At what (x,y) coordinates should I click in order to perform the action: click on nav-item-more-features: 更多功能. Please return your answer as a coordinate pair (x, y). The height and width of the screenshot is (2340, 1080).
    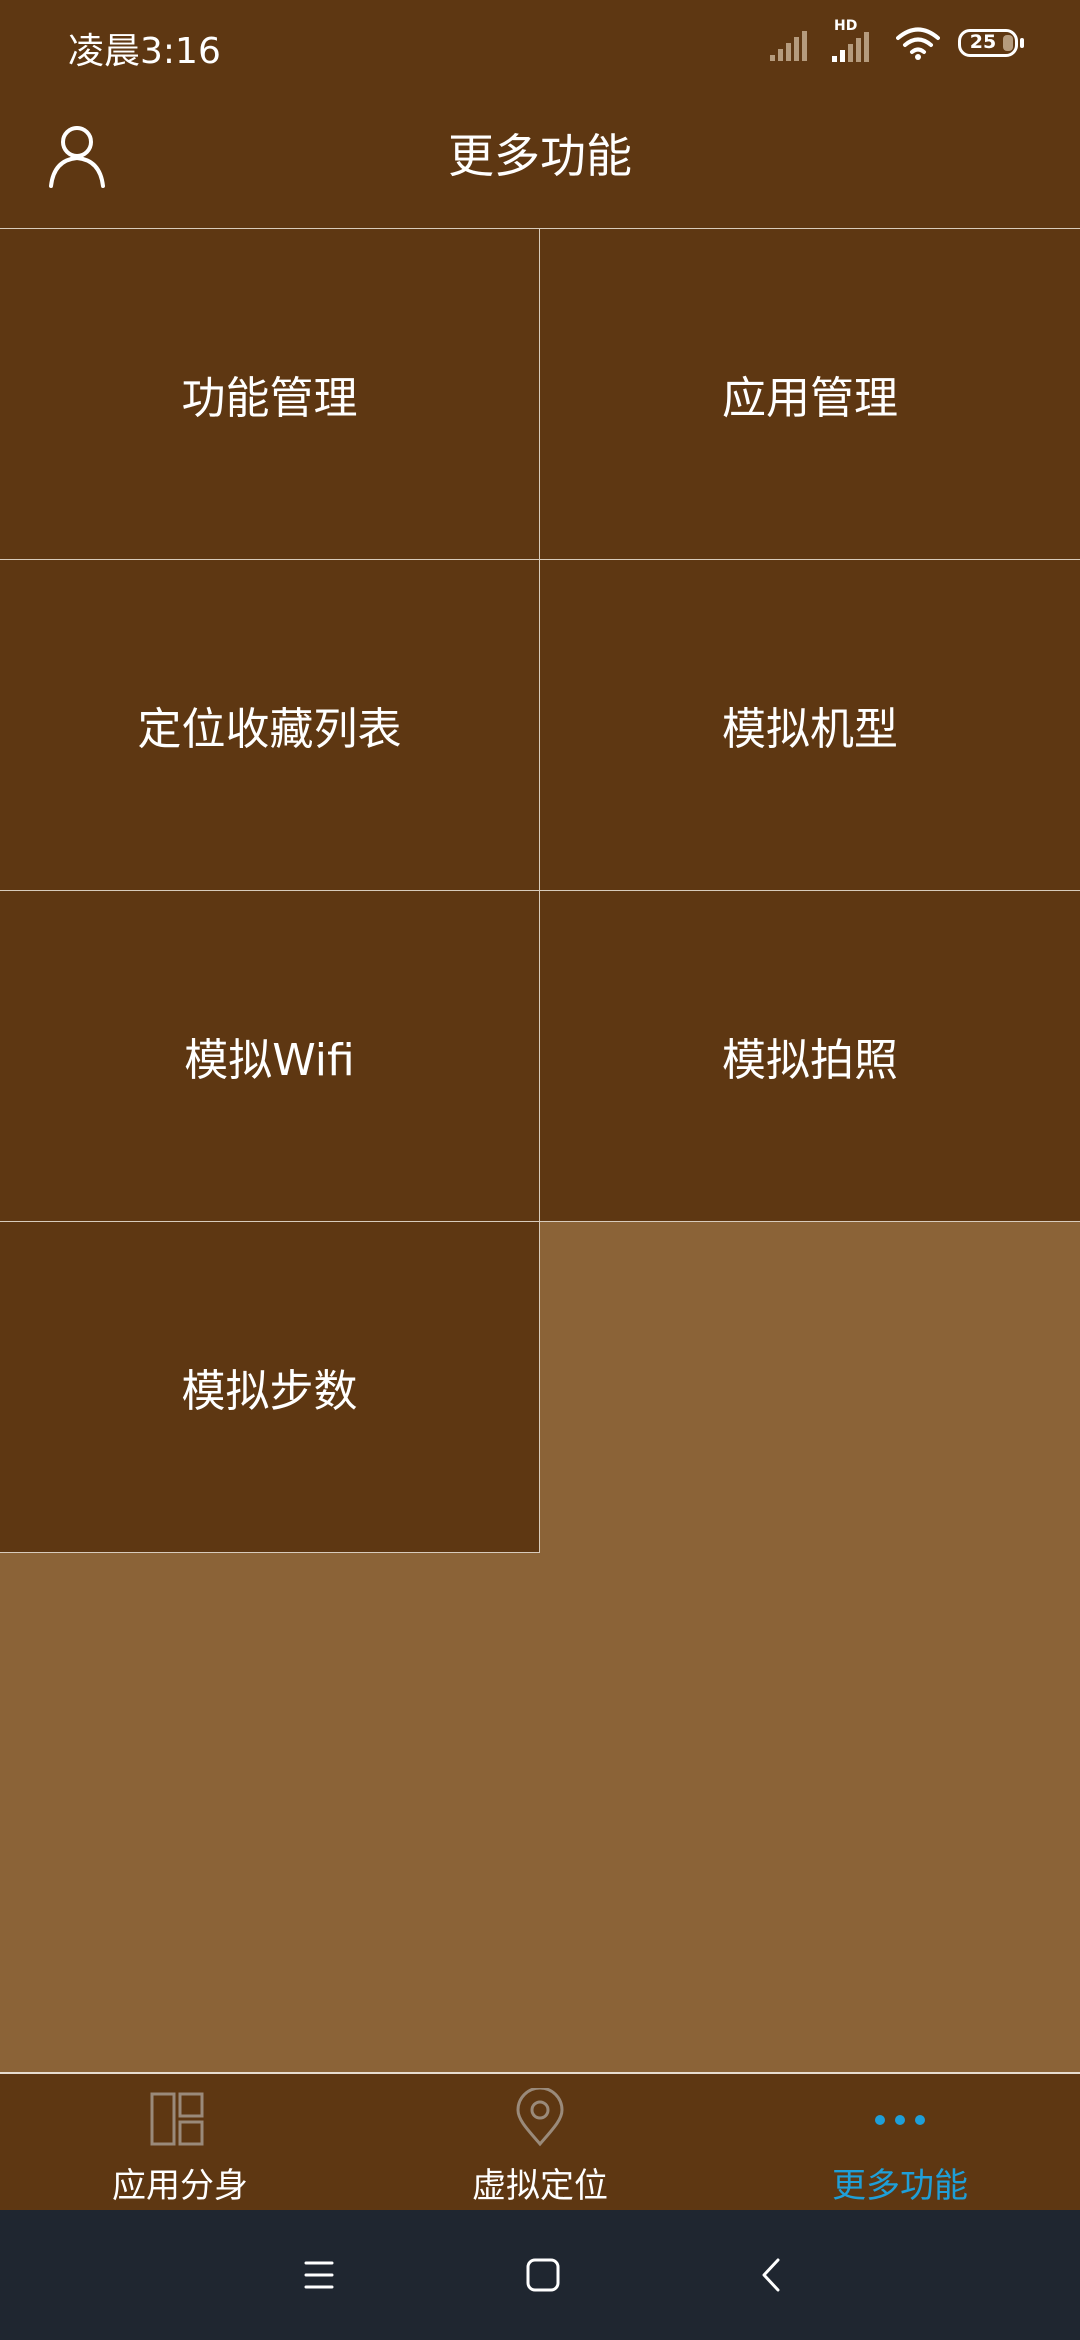
    Looking at the image, I should click on (900, 2143).